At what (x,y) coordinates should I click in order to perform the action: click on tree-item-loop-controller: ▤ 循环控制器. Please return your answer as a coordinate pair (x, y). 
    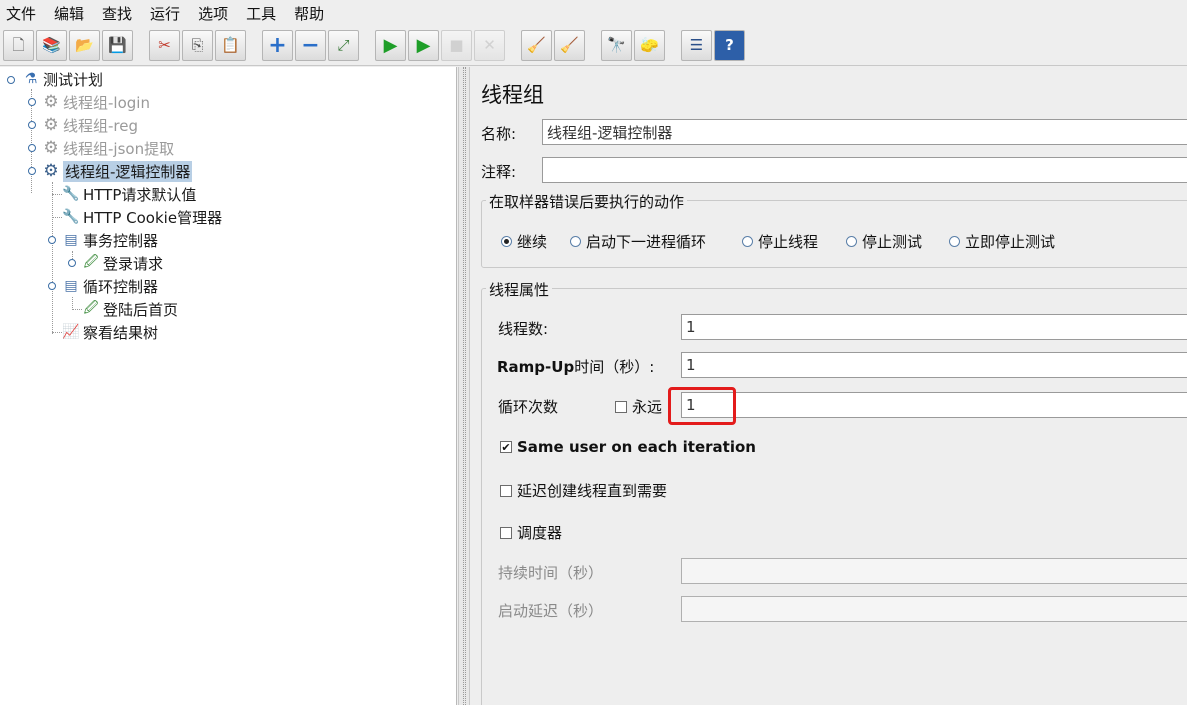
    Looking at the image, I should click on (110, 286).